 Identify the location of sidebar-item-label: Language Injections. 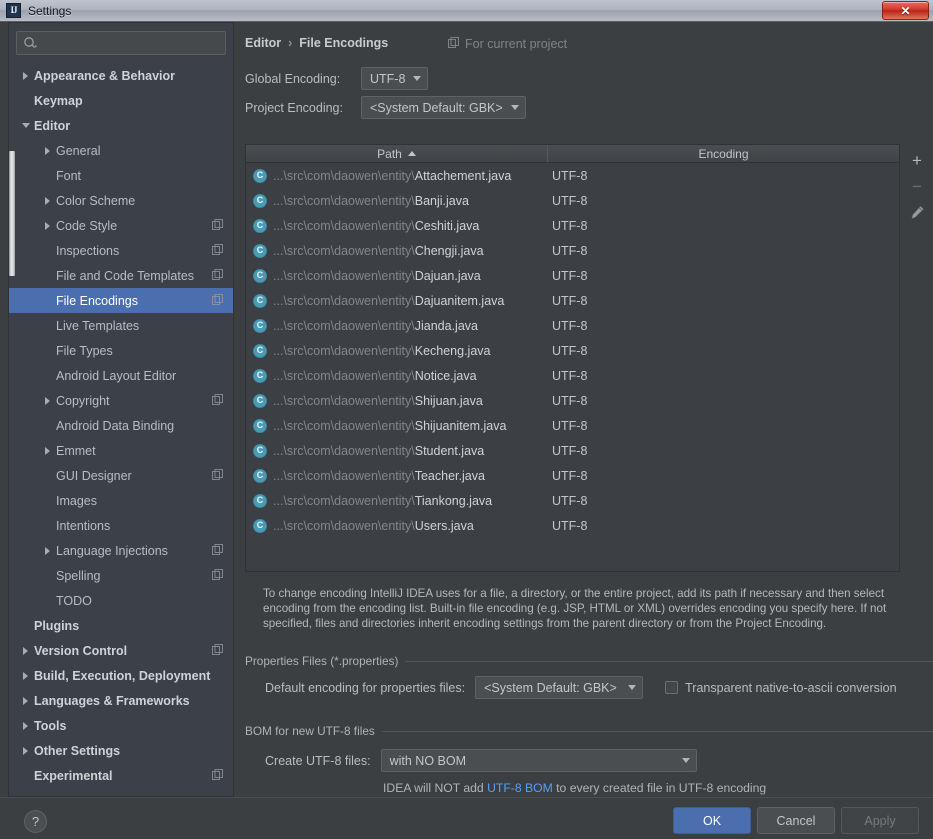
(112, 550).